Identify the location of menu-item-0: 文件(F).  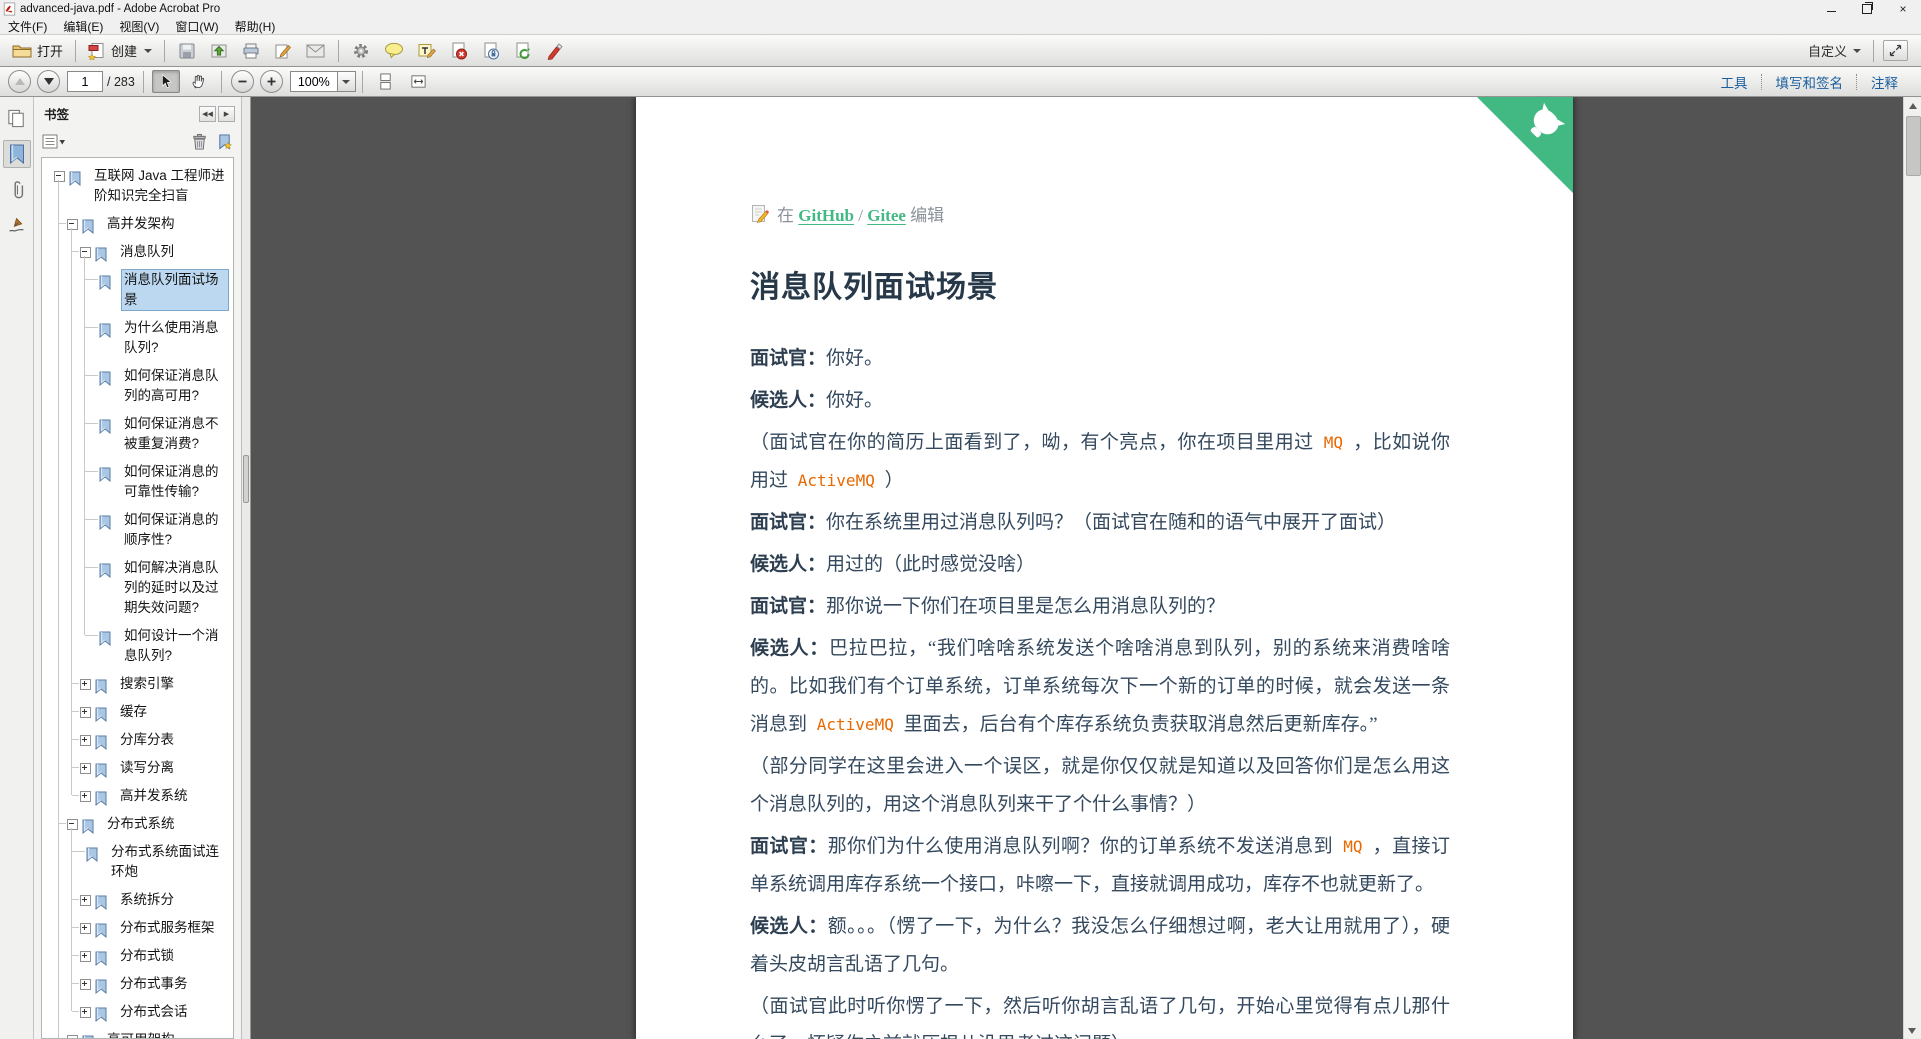
(27, 26).